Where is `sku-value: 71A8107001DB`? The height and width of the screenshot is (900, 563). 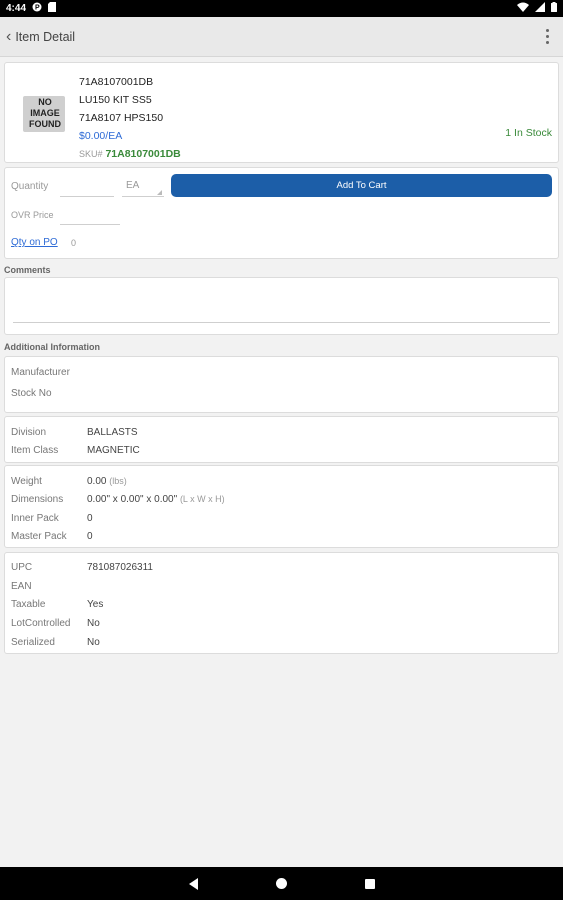 sku-value: 71A8107001DB is located at coordinates (143, 154).